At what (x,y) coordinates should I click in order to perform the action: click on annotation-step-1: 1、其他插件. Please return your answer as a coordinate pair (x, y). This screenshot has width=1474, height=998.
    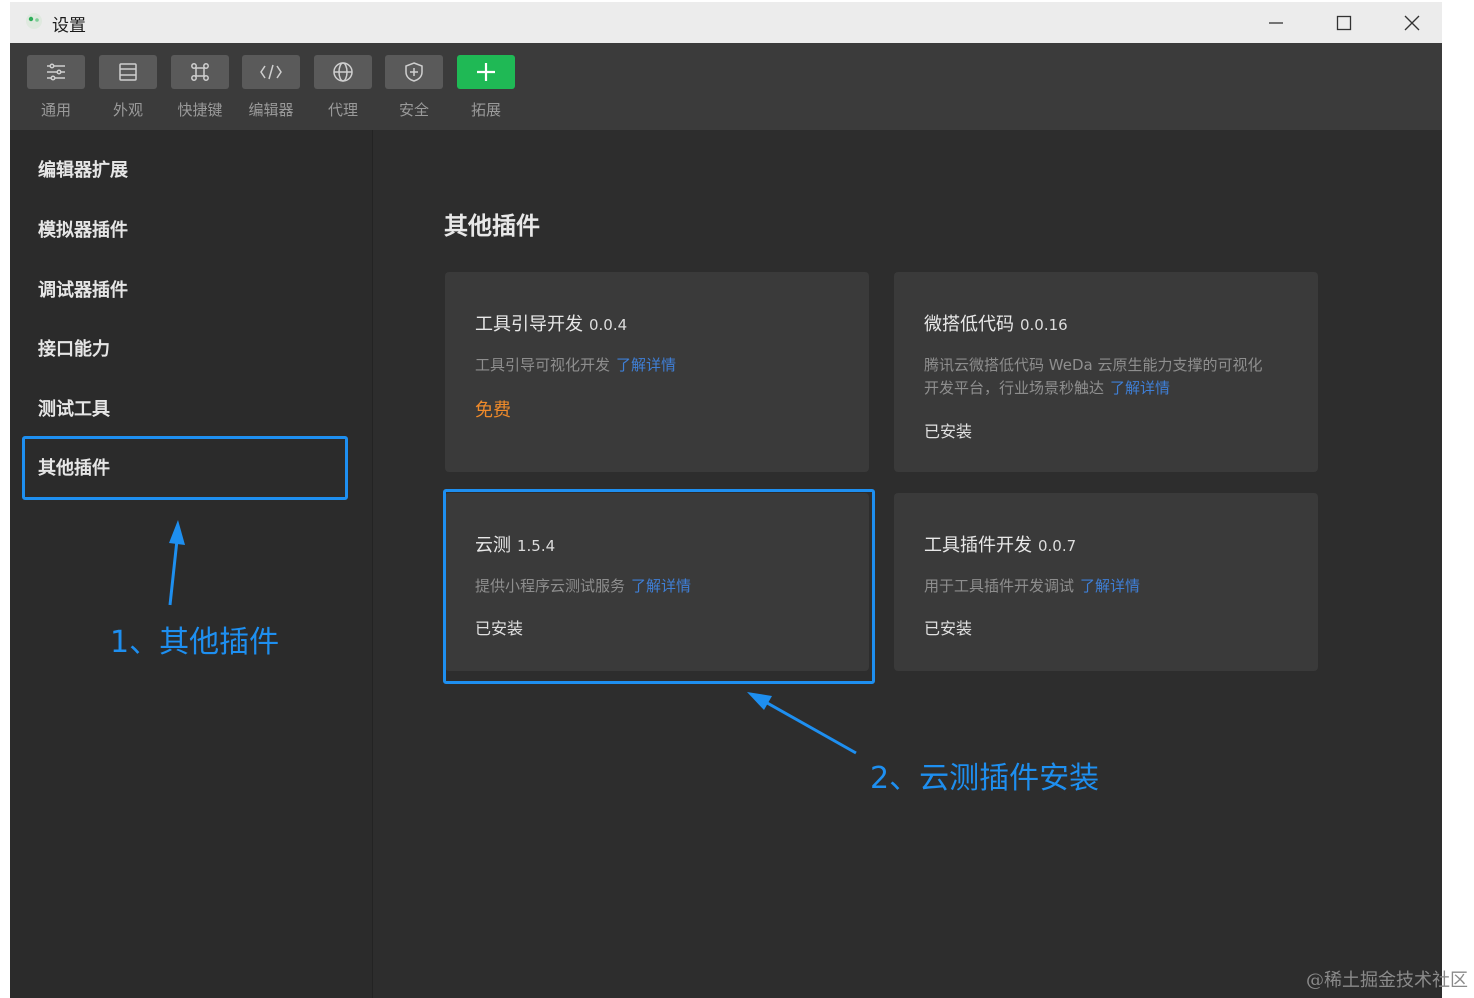
    Looking at the image, I should click on (195, 642).